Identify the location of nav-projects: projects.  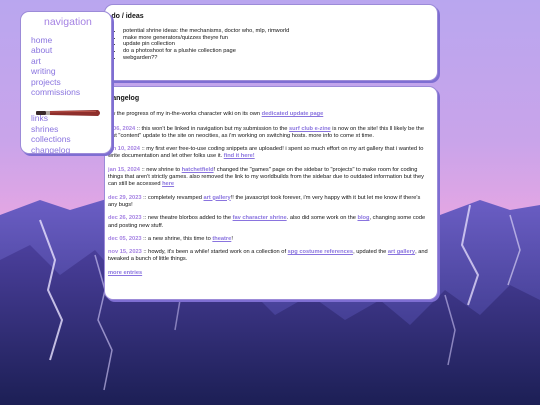
(71, 82).